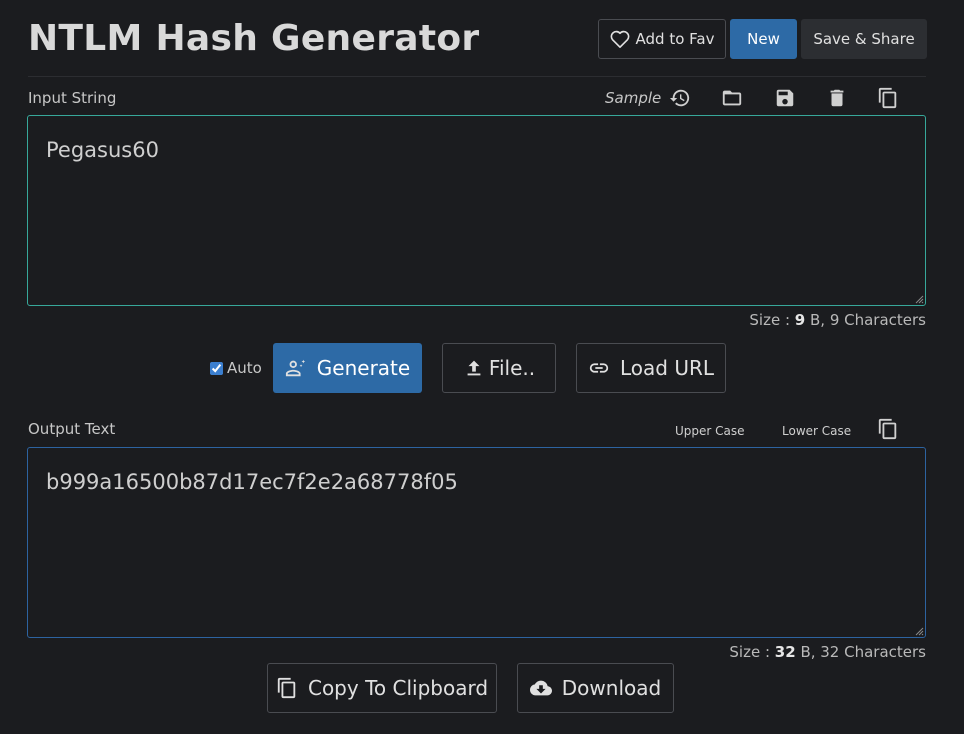  I want to click on output-size-info: Size : 32 B, 32 Characters, so click(827, 652).